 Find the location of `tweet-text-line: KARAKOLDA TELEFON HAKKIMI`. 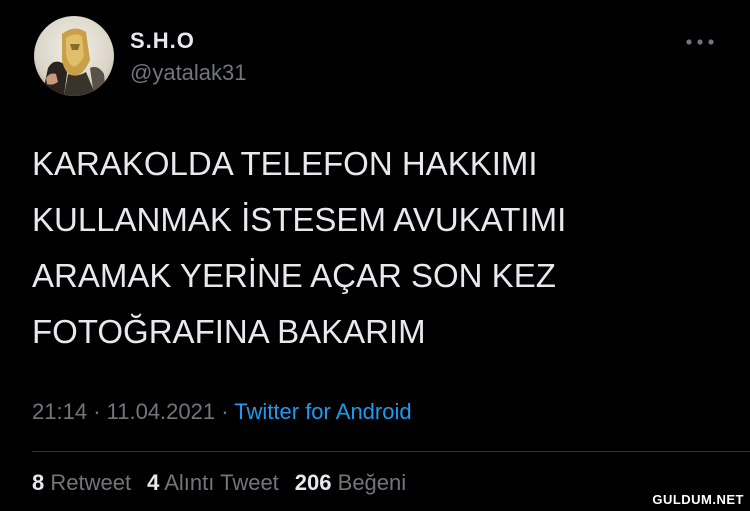

tweet-text-line: KARAKOLDA TELEFON HAKKIMI is located at coordinates (285, 163).